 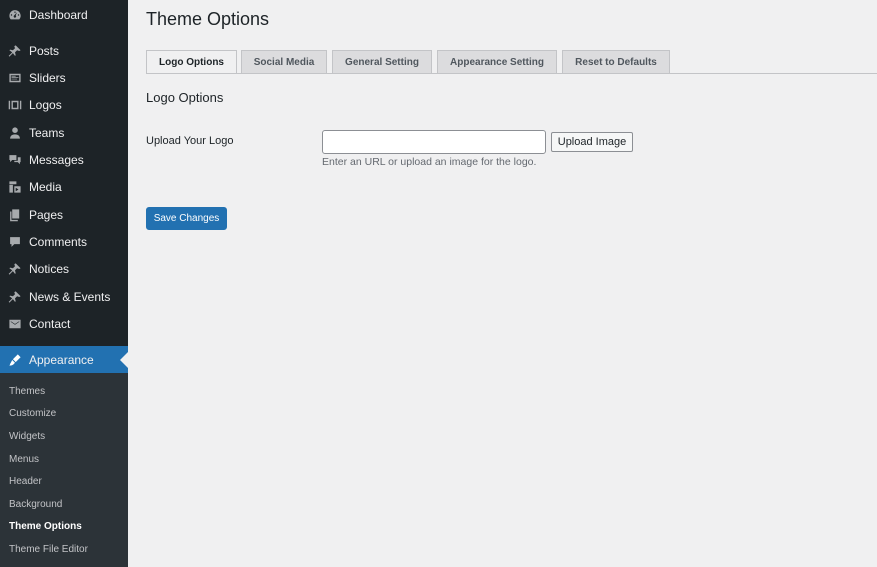 I want to click on slider-icon, so click(x=15, y=78).